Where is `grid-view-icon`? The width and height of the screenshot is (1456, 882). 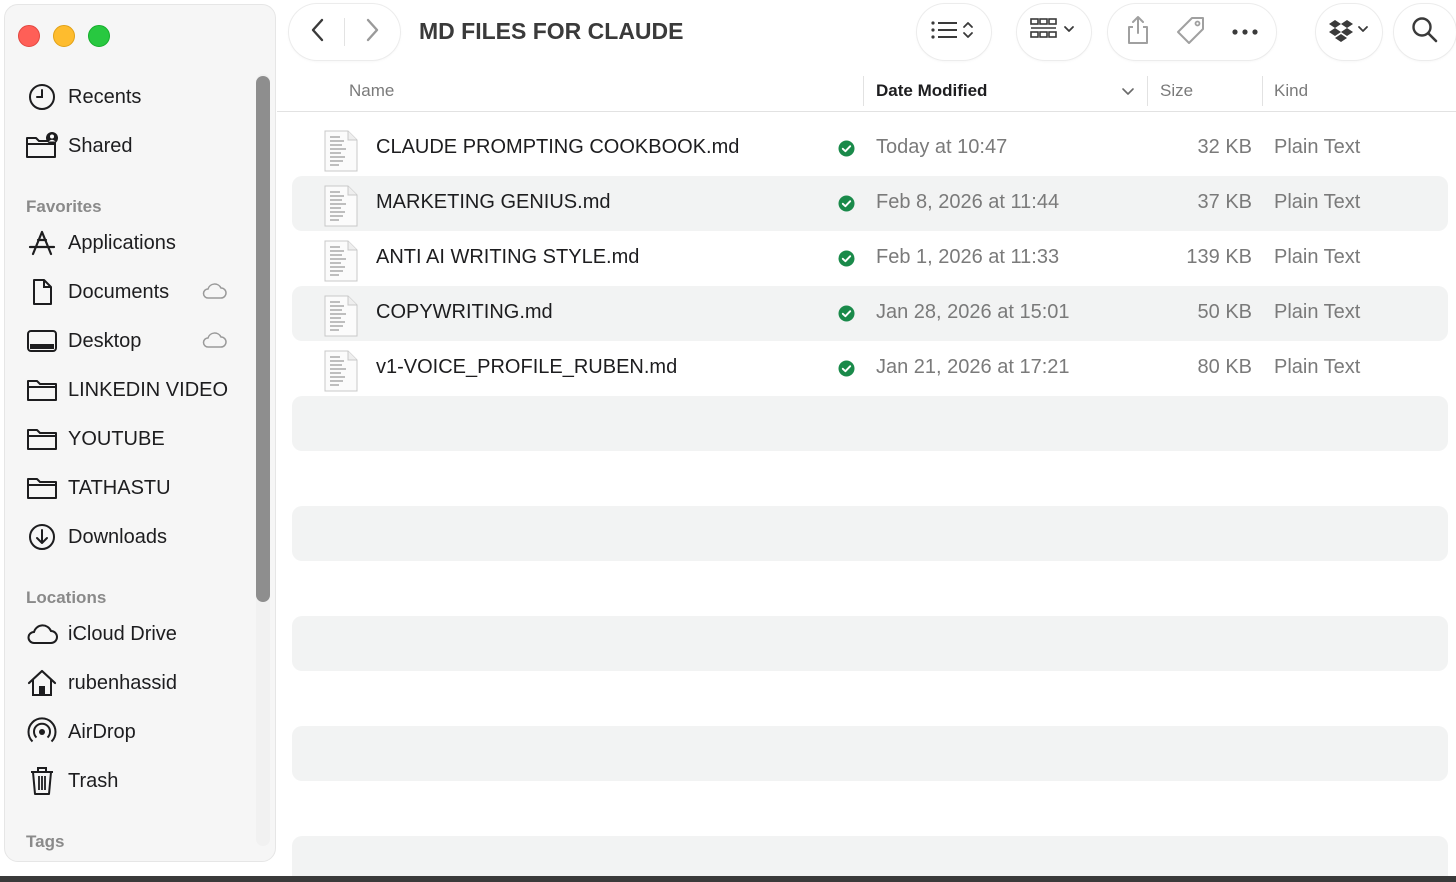 grid-view-icon is located at coordinates (1054, 32).